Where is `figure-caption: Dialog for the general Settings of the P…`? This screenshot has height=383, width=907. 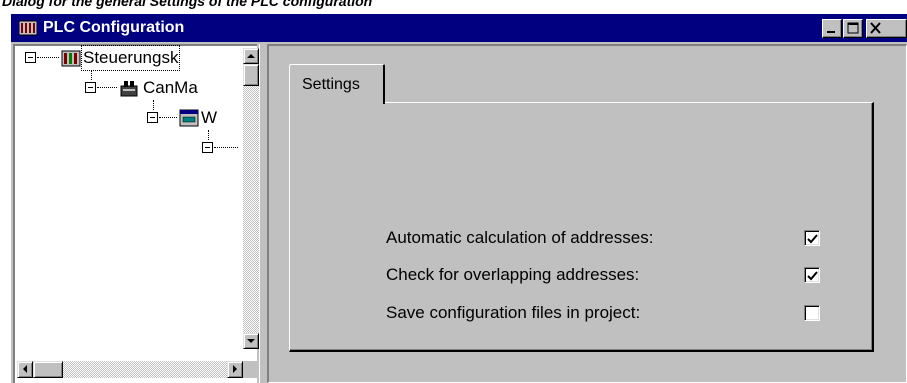 figure-caption: Dialog for the general Settings of the P… is located at coordinates (187, 4).